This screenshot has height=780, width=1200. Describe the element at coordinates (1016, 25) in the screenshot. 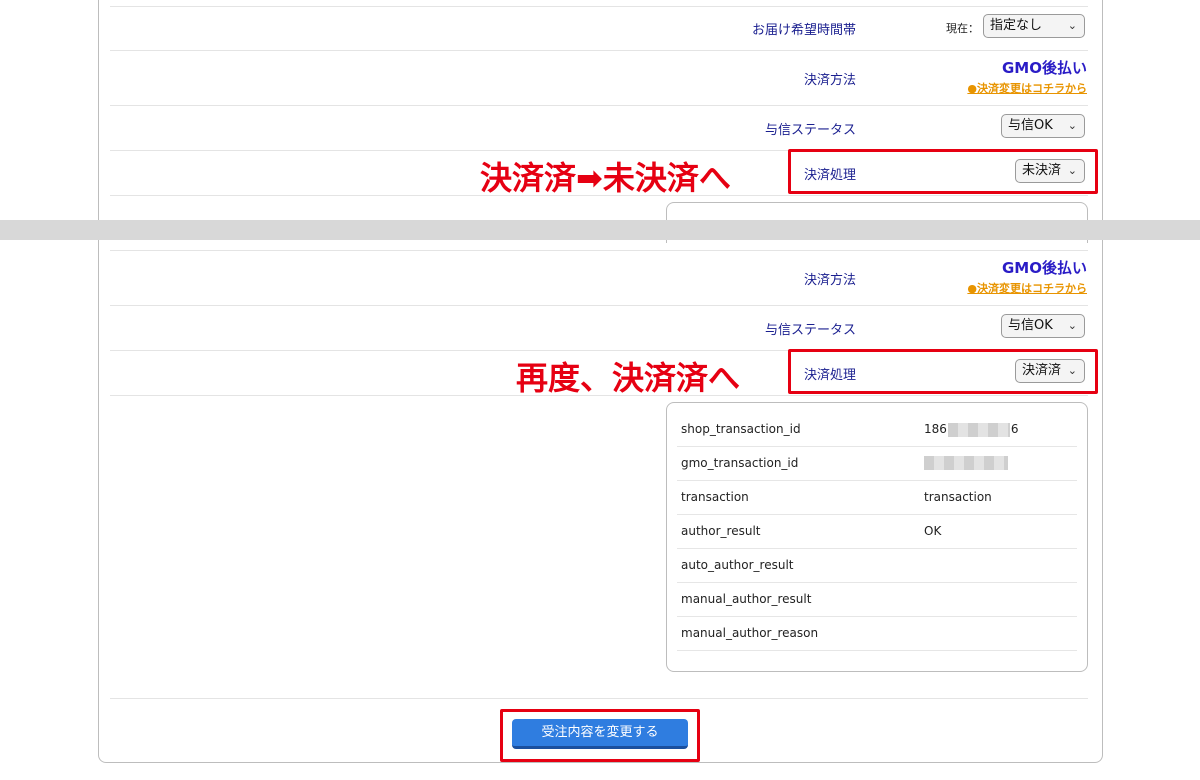

I see `delivery-time-value: 指定なし` at that location.